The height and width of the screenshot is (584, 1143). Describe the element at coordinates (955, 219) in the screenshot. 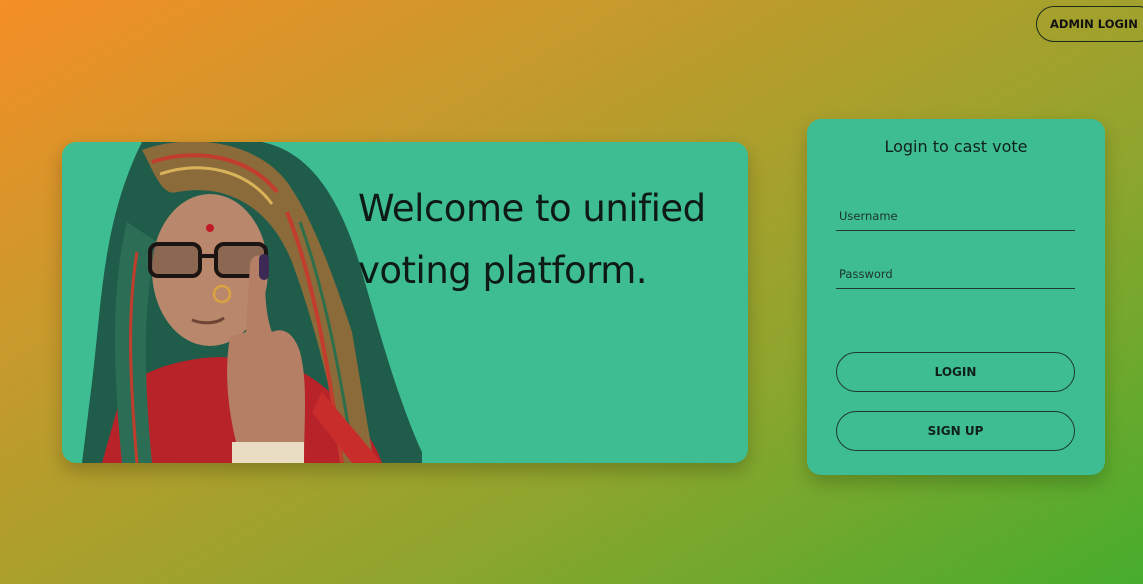

I see `username-input` at that location.